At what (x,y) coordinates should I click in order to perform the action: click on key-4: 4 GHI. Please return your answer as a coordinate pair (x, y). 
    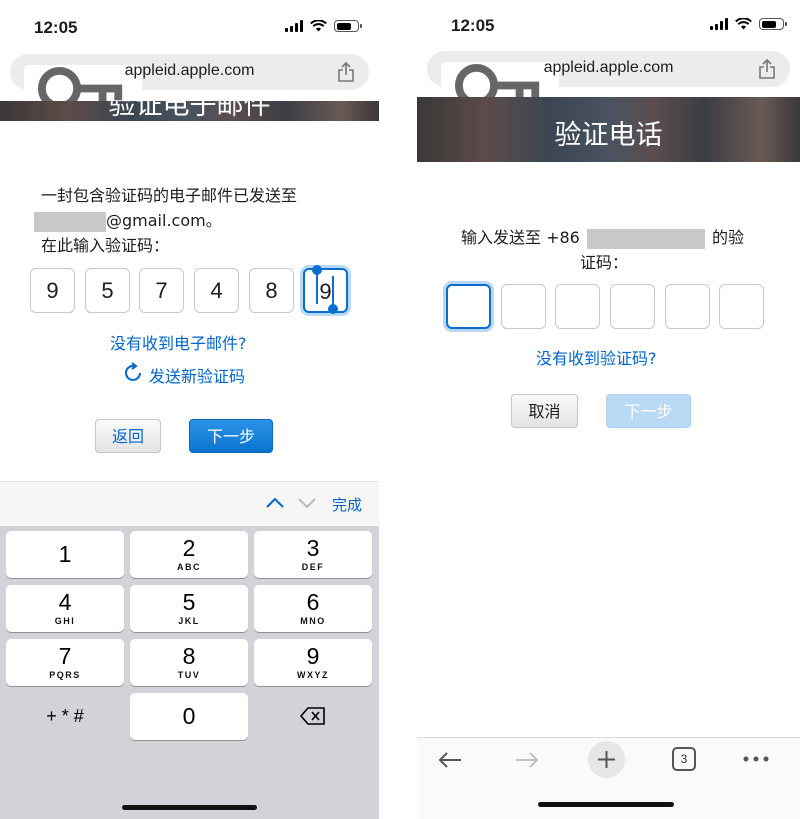
    Looking at the image, I should click on (65, 608).